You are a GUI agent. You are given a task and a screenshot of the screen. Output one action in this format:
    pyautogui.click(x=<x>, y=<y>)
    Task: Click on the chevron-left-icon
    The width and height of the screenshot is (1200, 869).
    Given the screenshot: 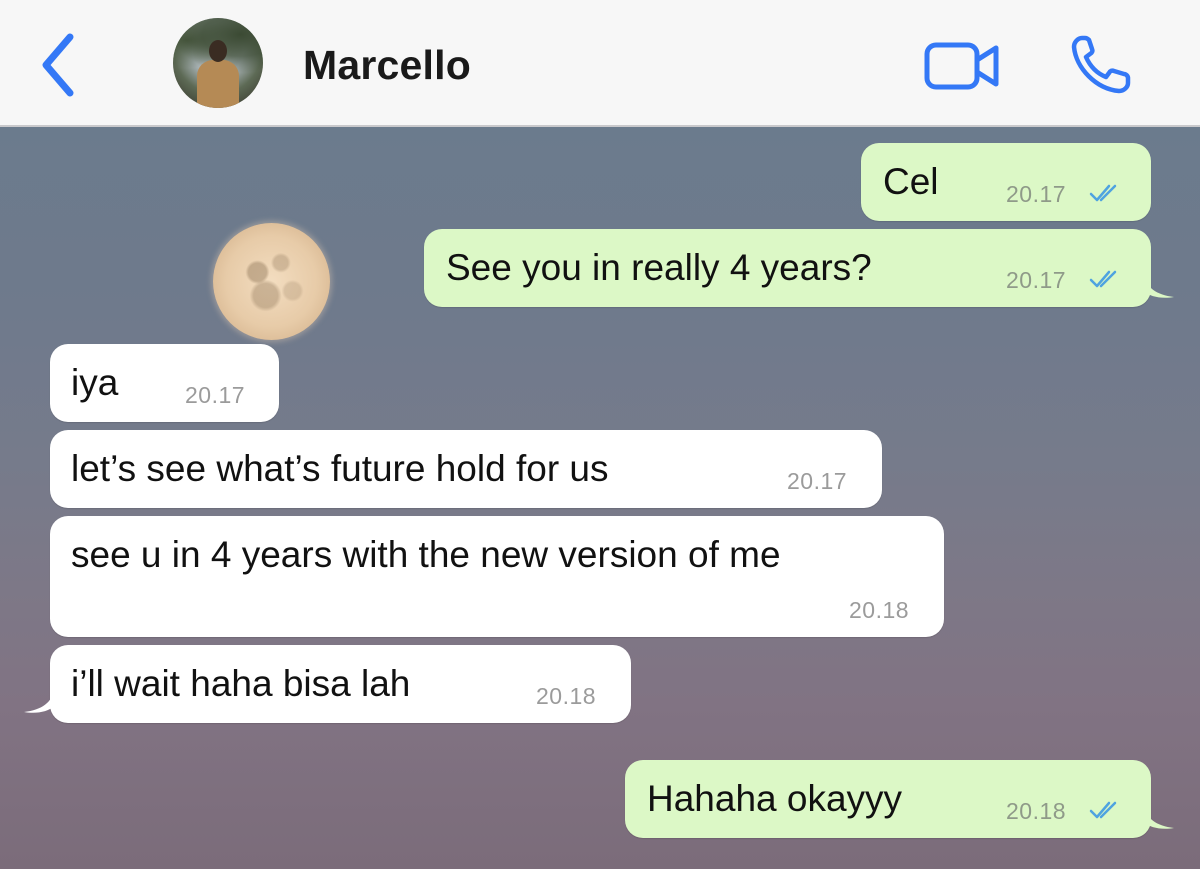 What is the action you would take?
    pyautogui.click(x=58, y=65)
    